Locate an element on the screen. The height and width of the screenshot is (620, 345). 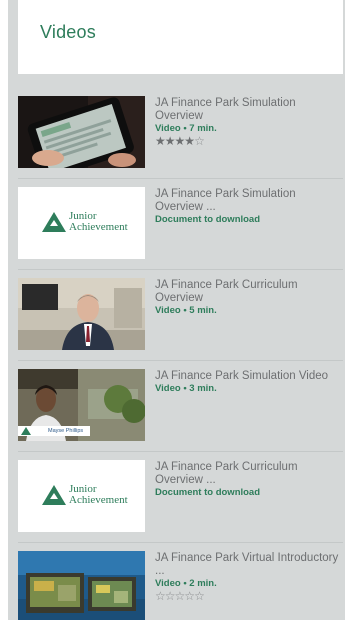
presenter-thumbnail-image is located at coordinates (81, 314).